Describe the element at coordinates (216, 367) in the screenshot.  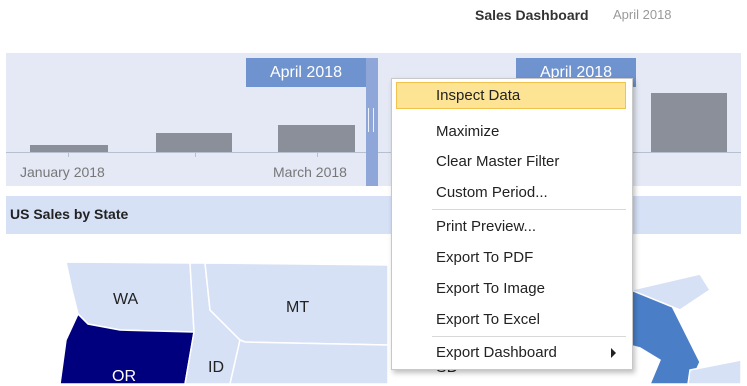
I see `state-label-id: ID` at that location.